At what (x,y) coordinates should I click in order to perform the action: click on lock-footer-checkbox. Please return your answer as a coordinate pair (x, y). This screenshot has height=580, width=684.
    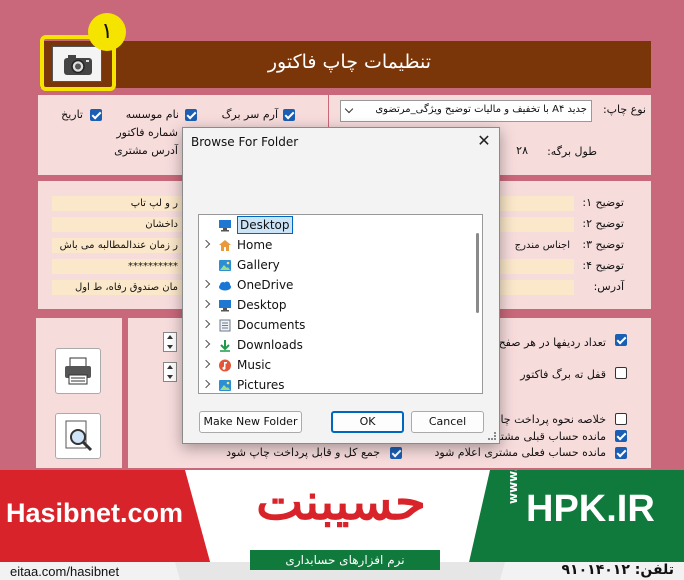
    Looking at the image, I should click on (621, 373).